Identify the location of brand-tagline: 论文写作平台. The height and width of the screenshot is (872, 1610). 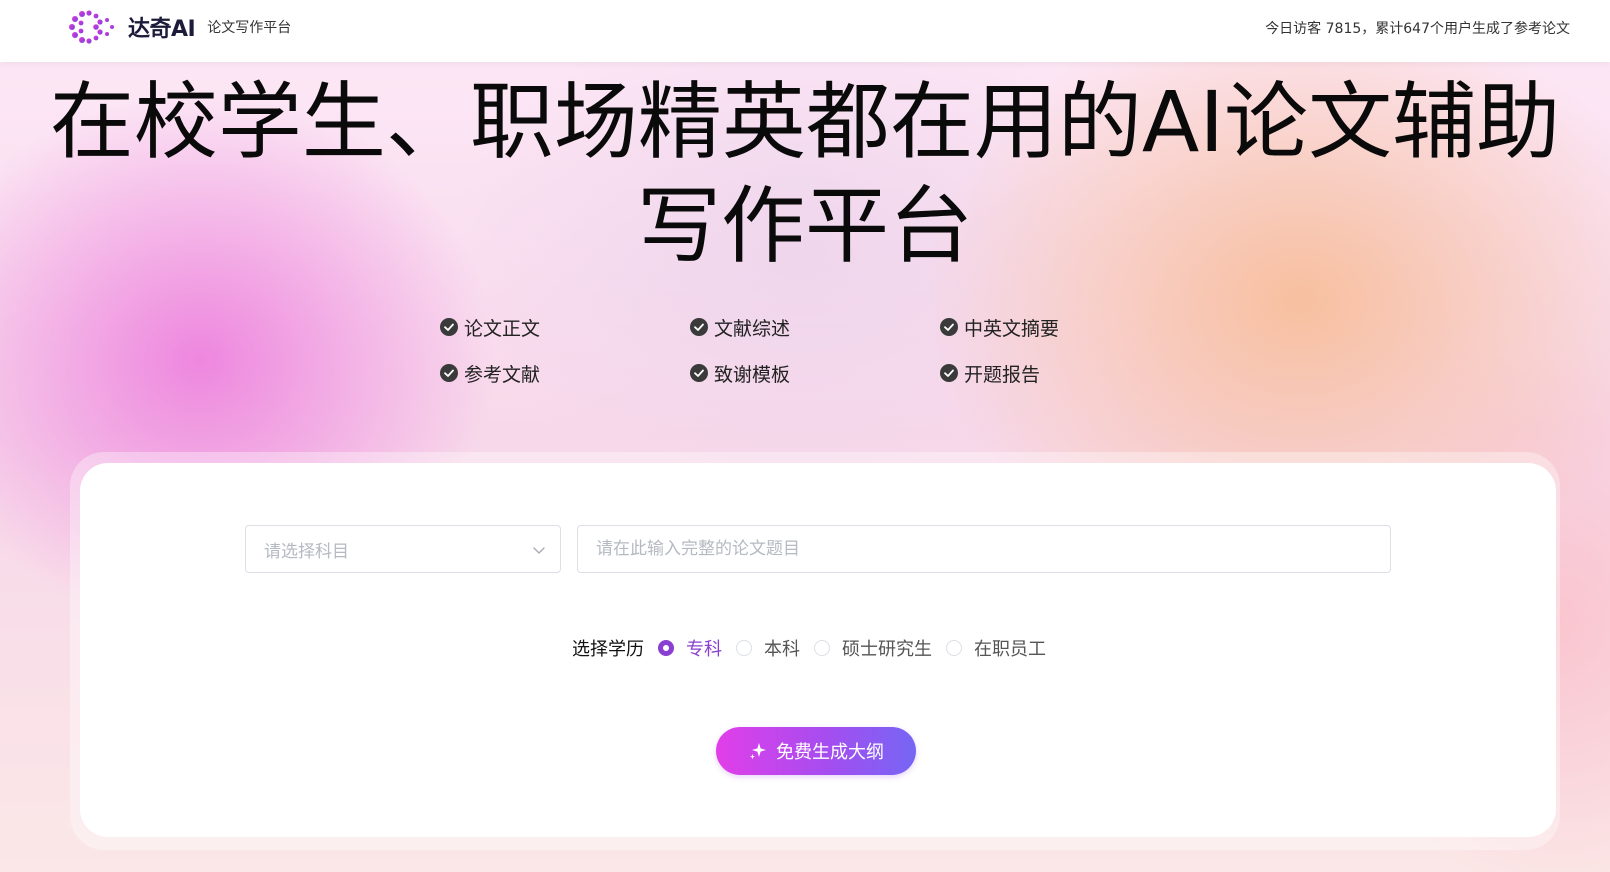
(249, 28).